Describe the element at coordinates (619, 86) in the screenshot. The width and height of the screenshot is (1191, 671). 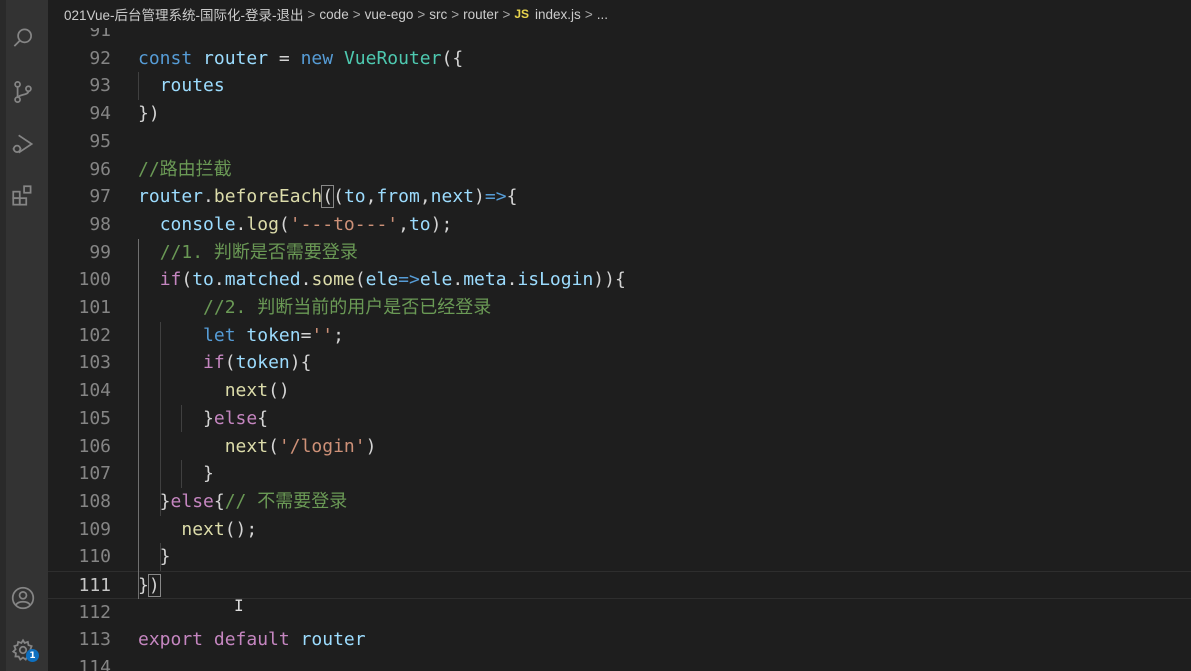
I see `code-line: 93 routes` at that location.